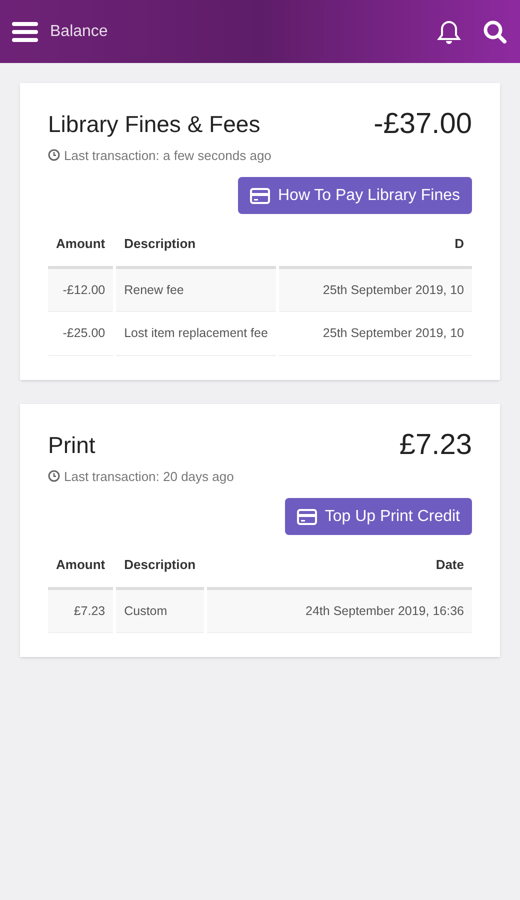 The image size is (520, 900). Describe the element at coordinates (72, 445) in the screenshot. I see `card-title: Print` at that location.